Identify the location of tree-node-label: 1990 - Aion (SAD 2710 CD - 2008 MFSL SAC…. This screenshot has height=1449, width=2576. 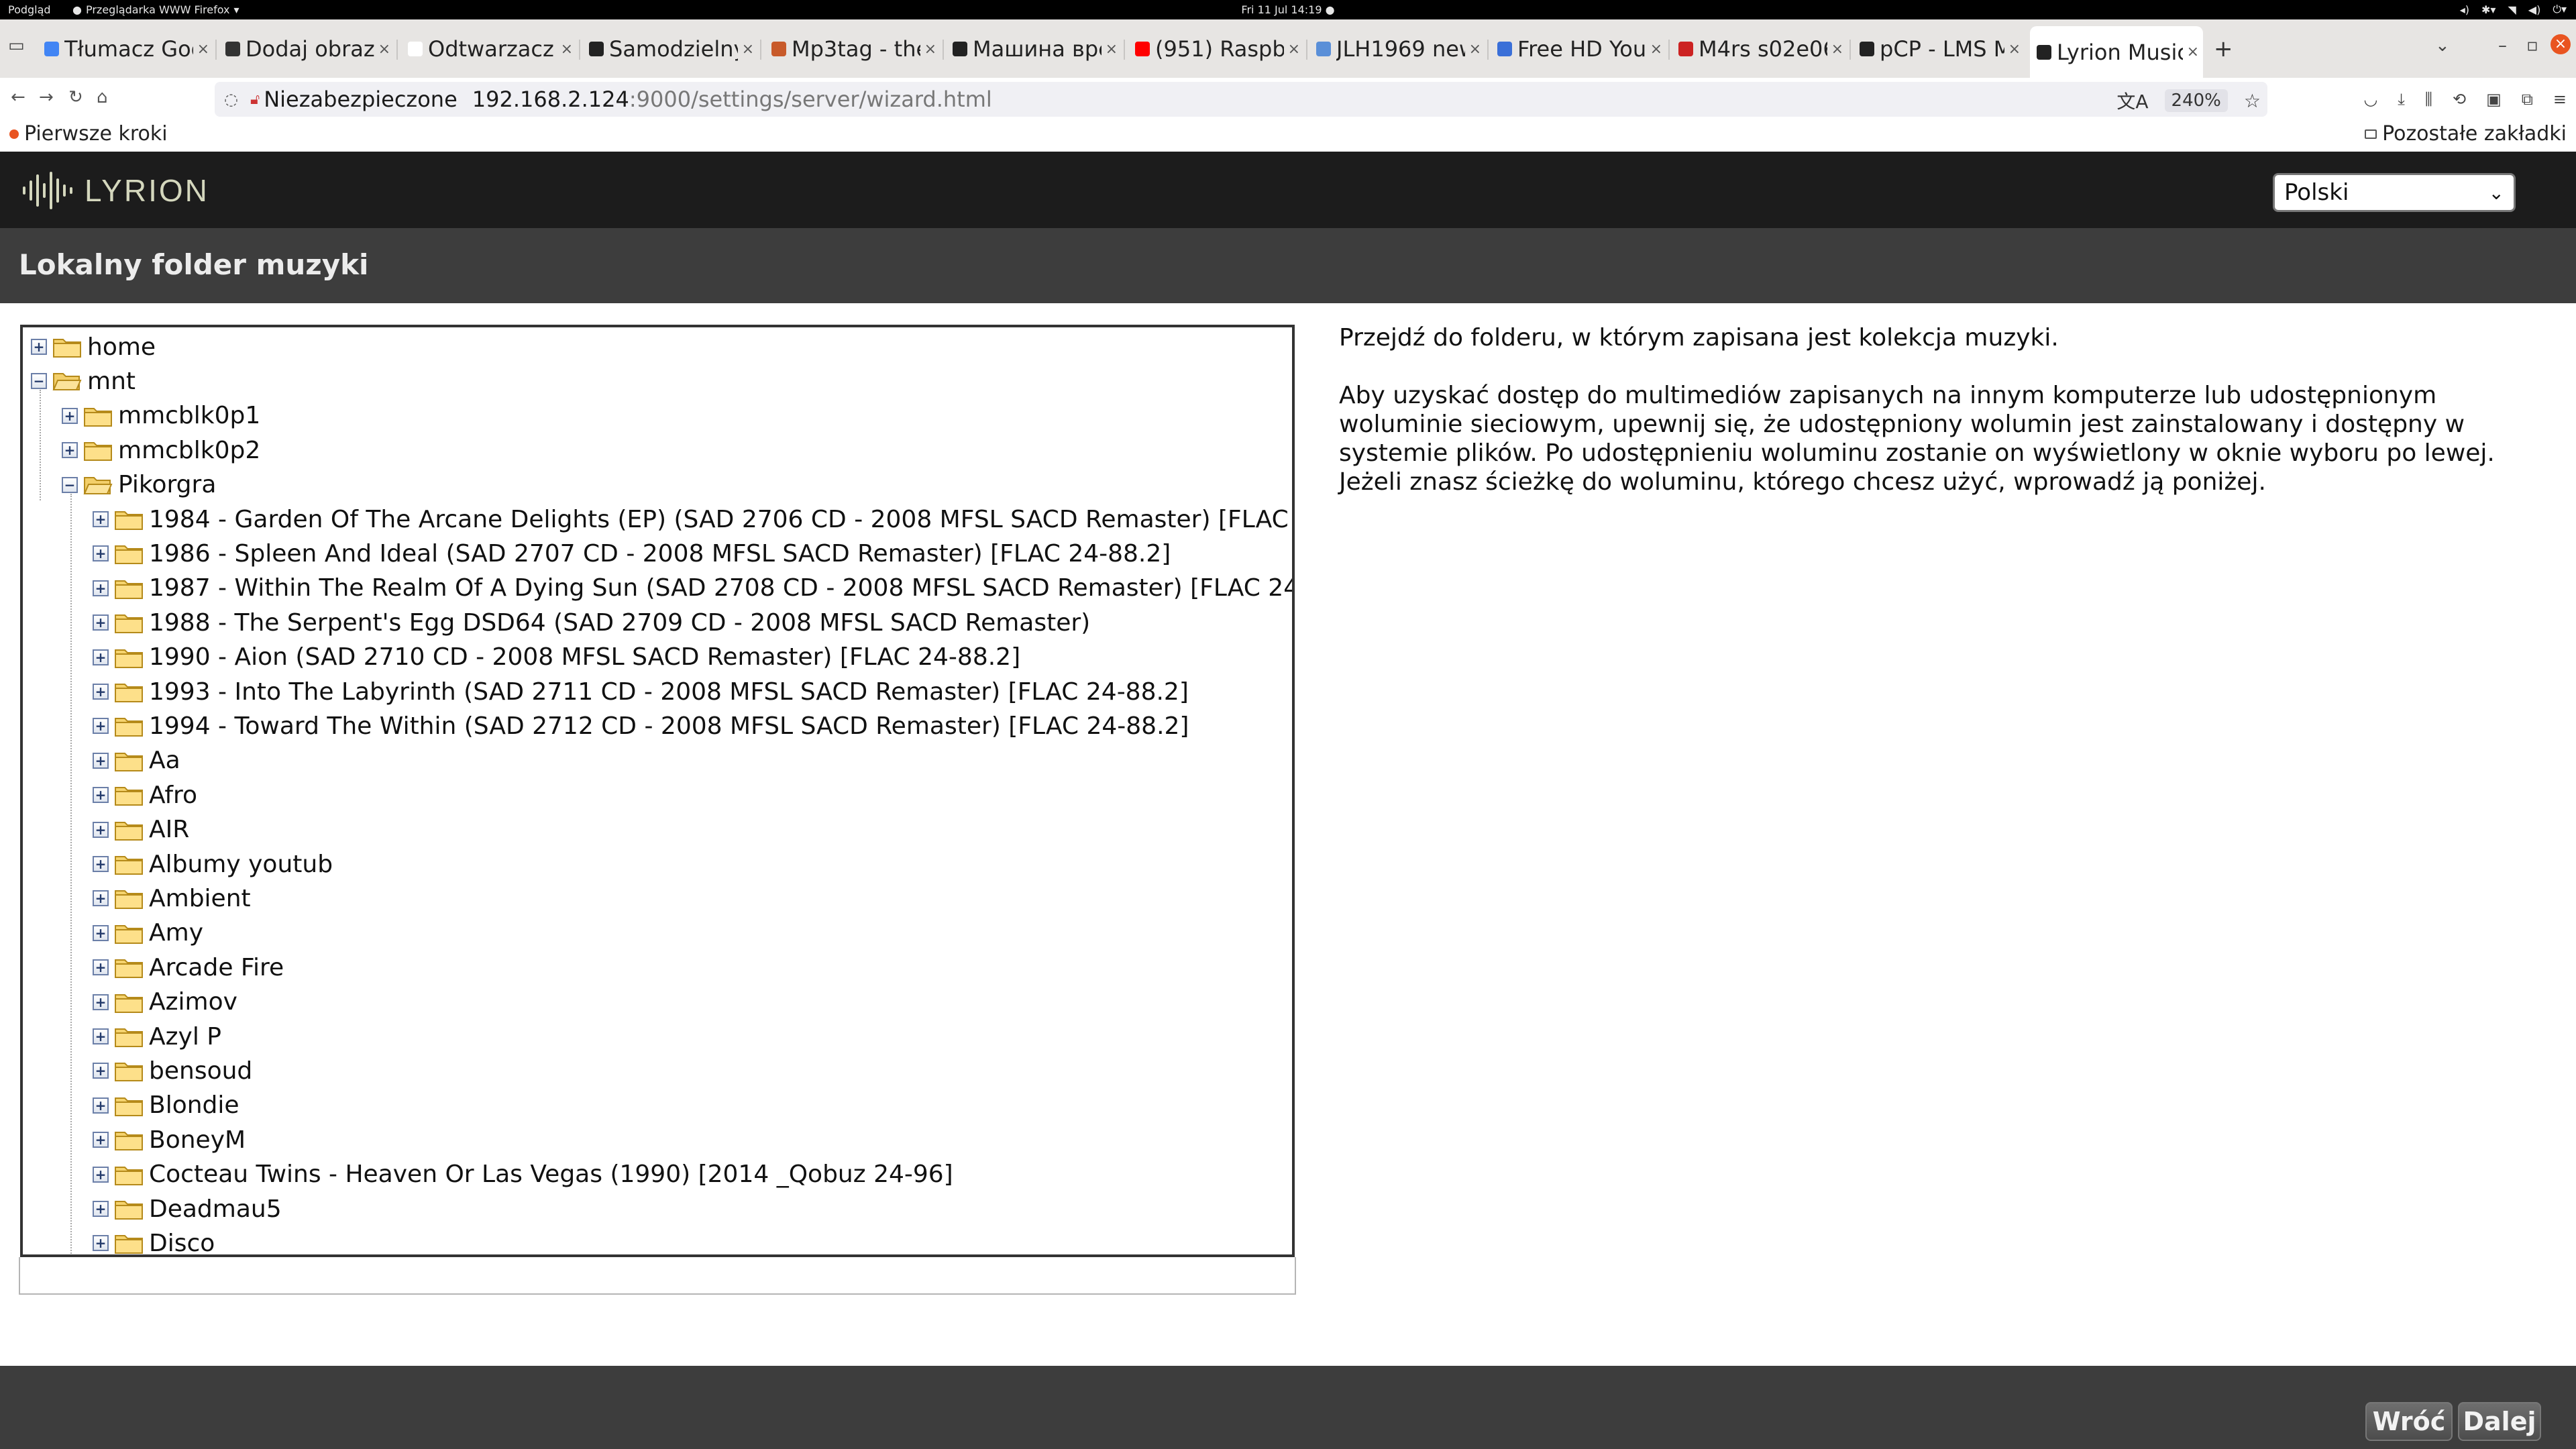
(584, 657).